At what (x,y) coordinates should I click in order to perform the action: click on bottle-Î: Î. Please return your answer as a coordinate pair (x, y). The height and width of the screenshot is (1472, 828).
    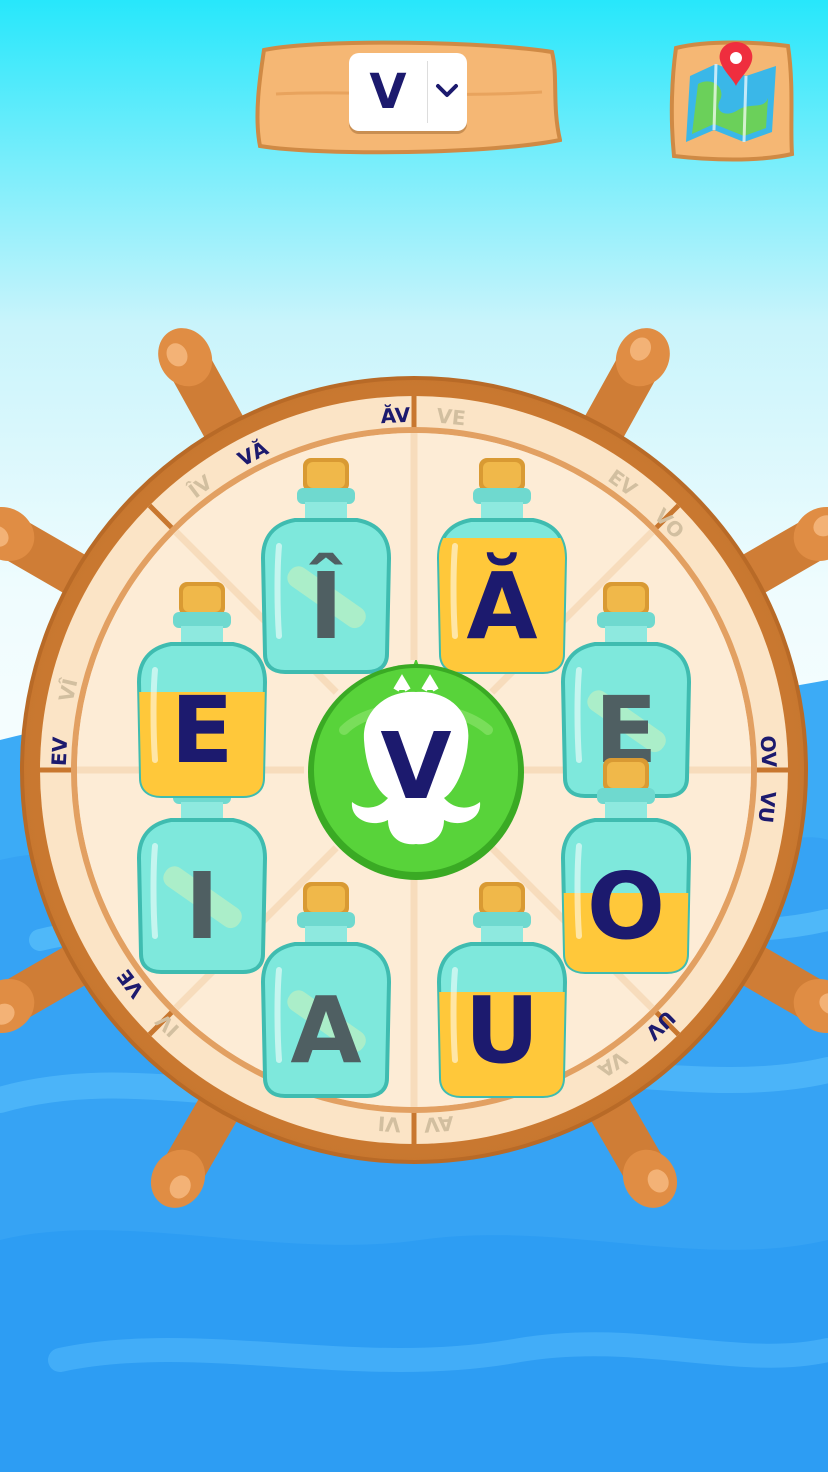
    Looking at the image, I should click on (326, 567).